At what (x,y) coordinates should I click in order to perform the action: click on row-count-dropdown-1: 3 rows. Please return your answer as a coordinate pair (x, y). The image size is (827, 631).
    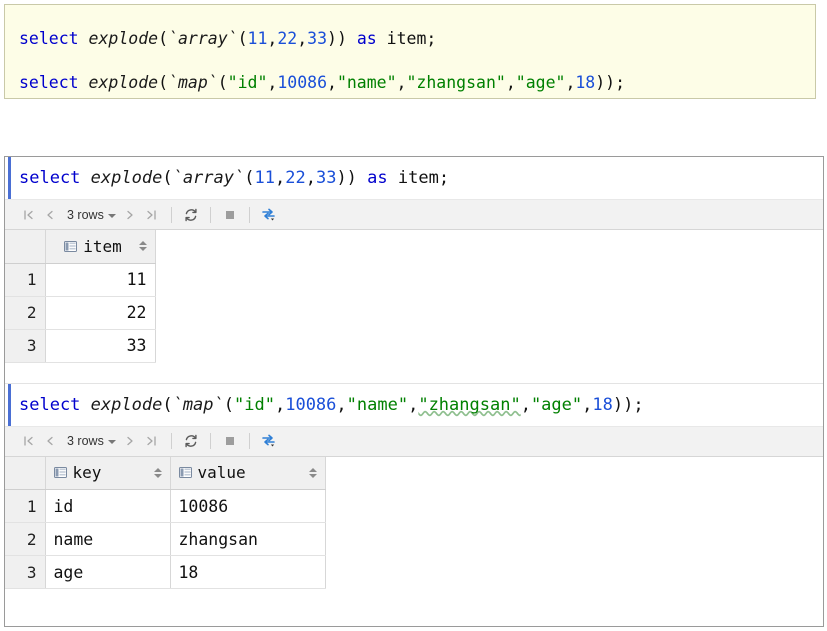
    Looking at the image, I should click on (90, 215).